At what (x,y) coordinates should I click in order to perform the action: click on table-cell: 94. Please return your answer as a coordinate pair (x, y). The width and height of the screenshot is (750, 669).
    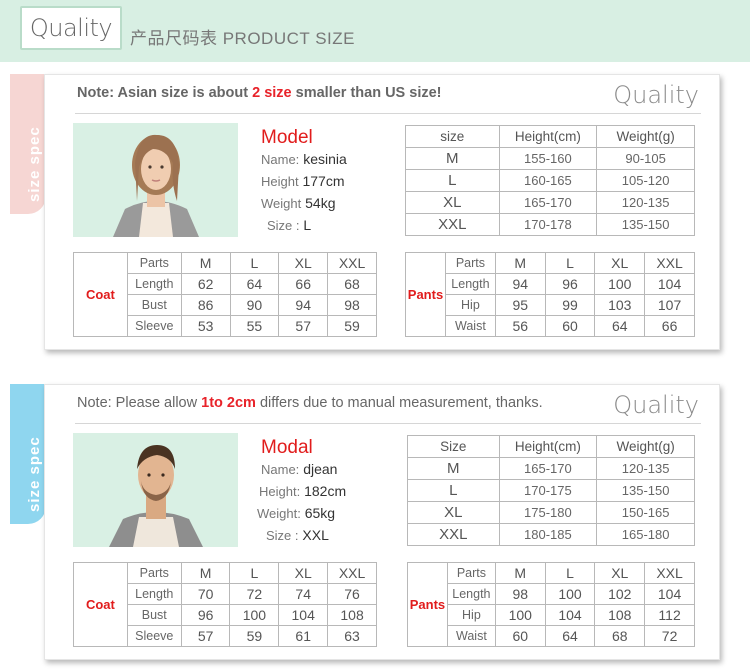
    Looking at the image, I should click on (303, 305).